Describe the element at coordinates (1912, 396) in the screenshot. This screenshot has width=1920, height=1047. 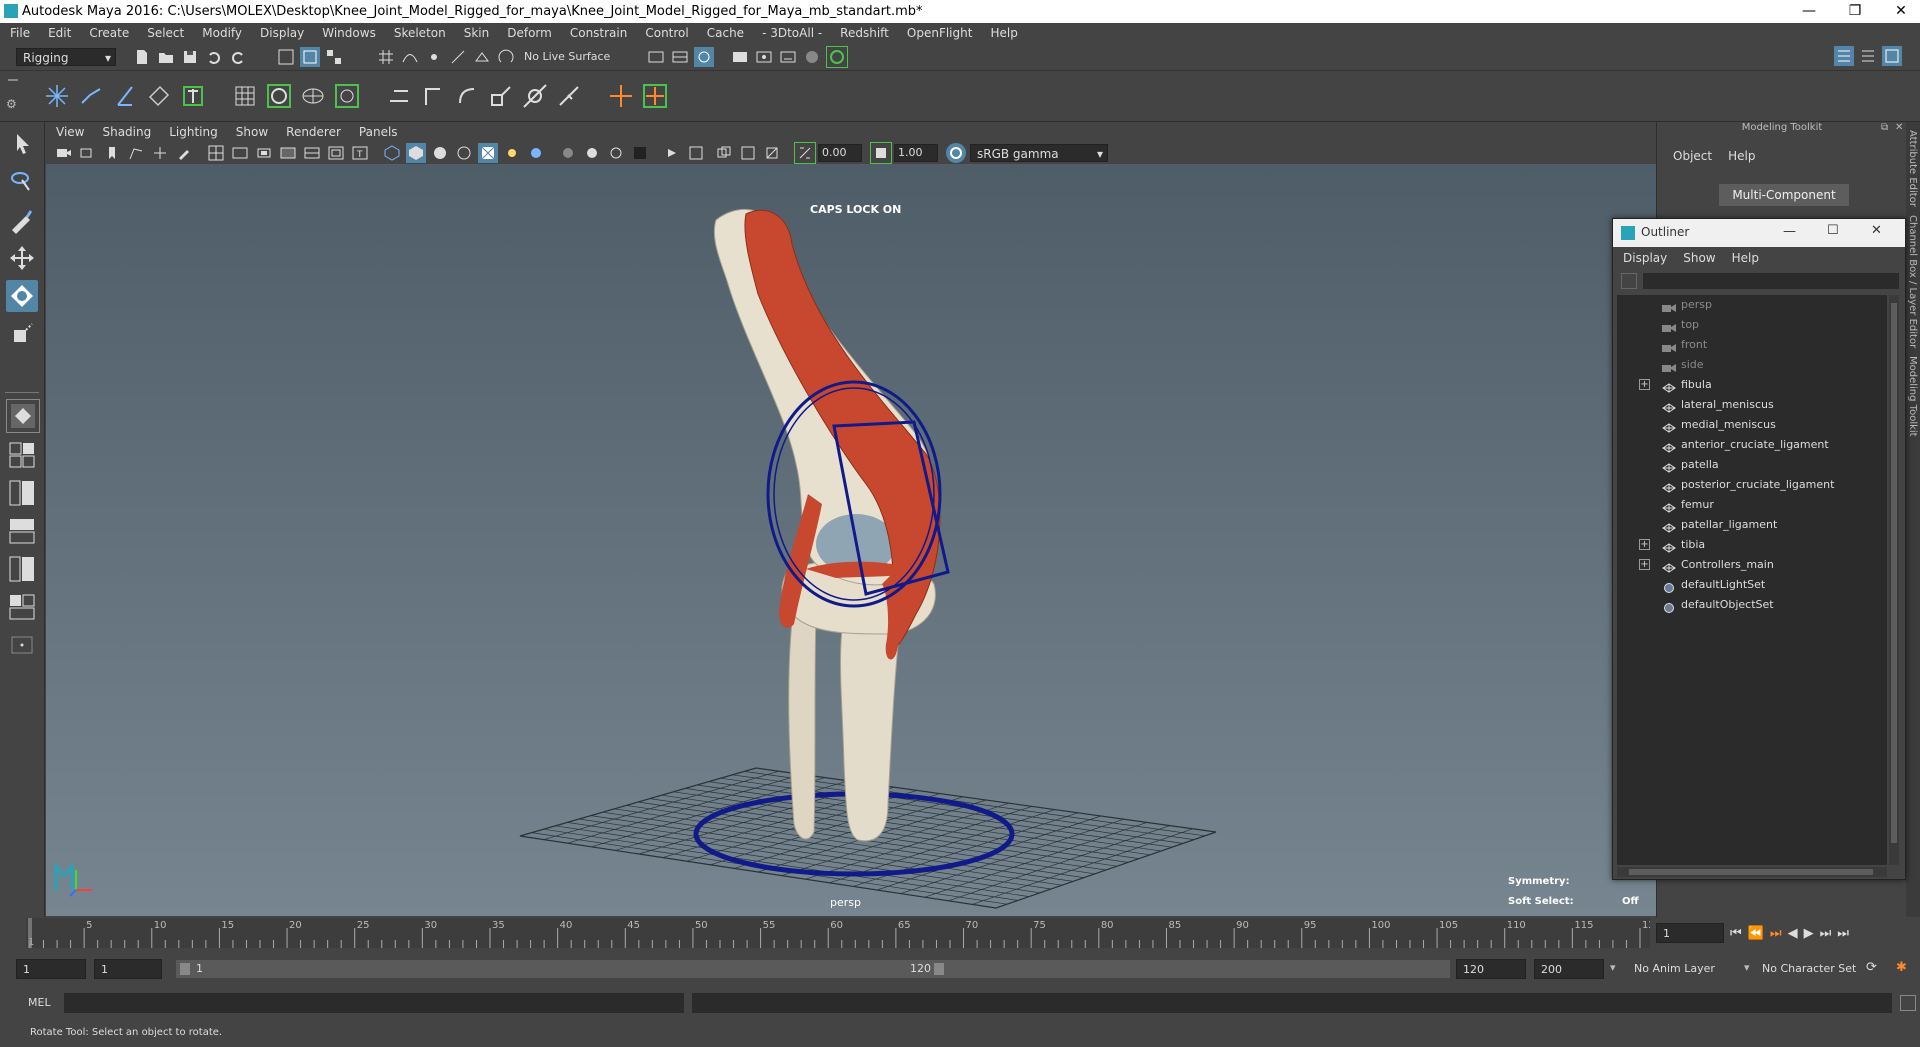
I see `side-tab-modeling-toolkit: Modeling Toolkit` at that location.